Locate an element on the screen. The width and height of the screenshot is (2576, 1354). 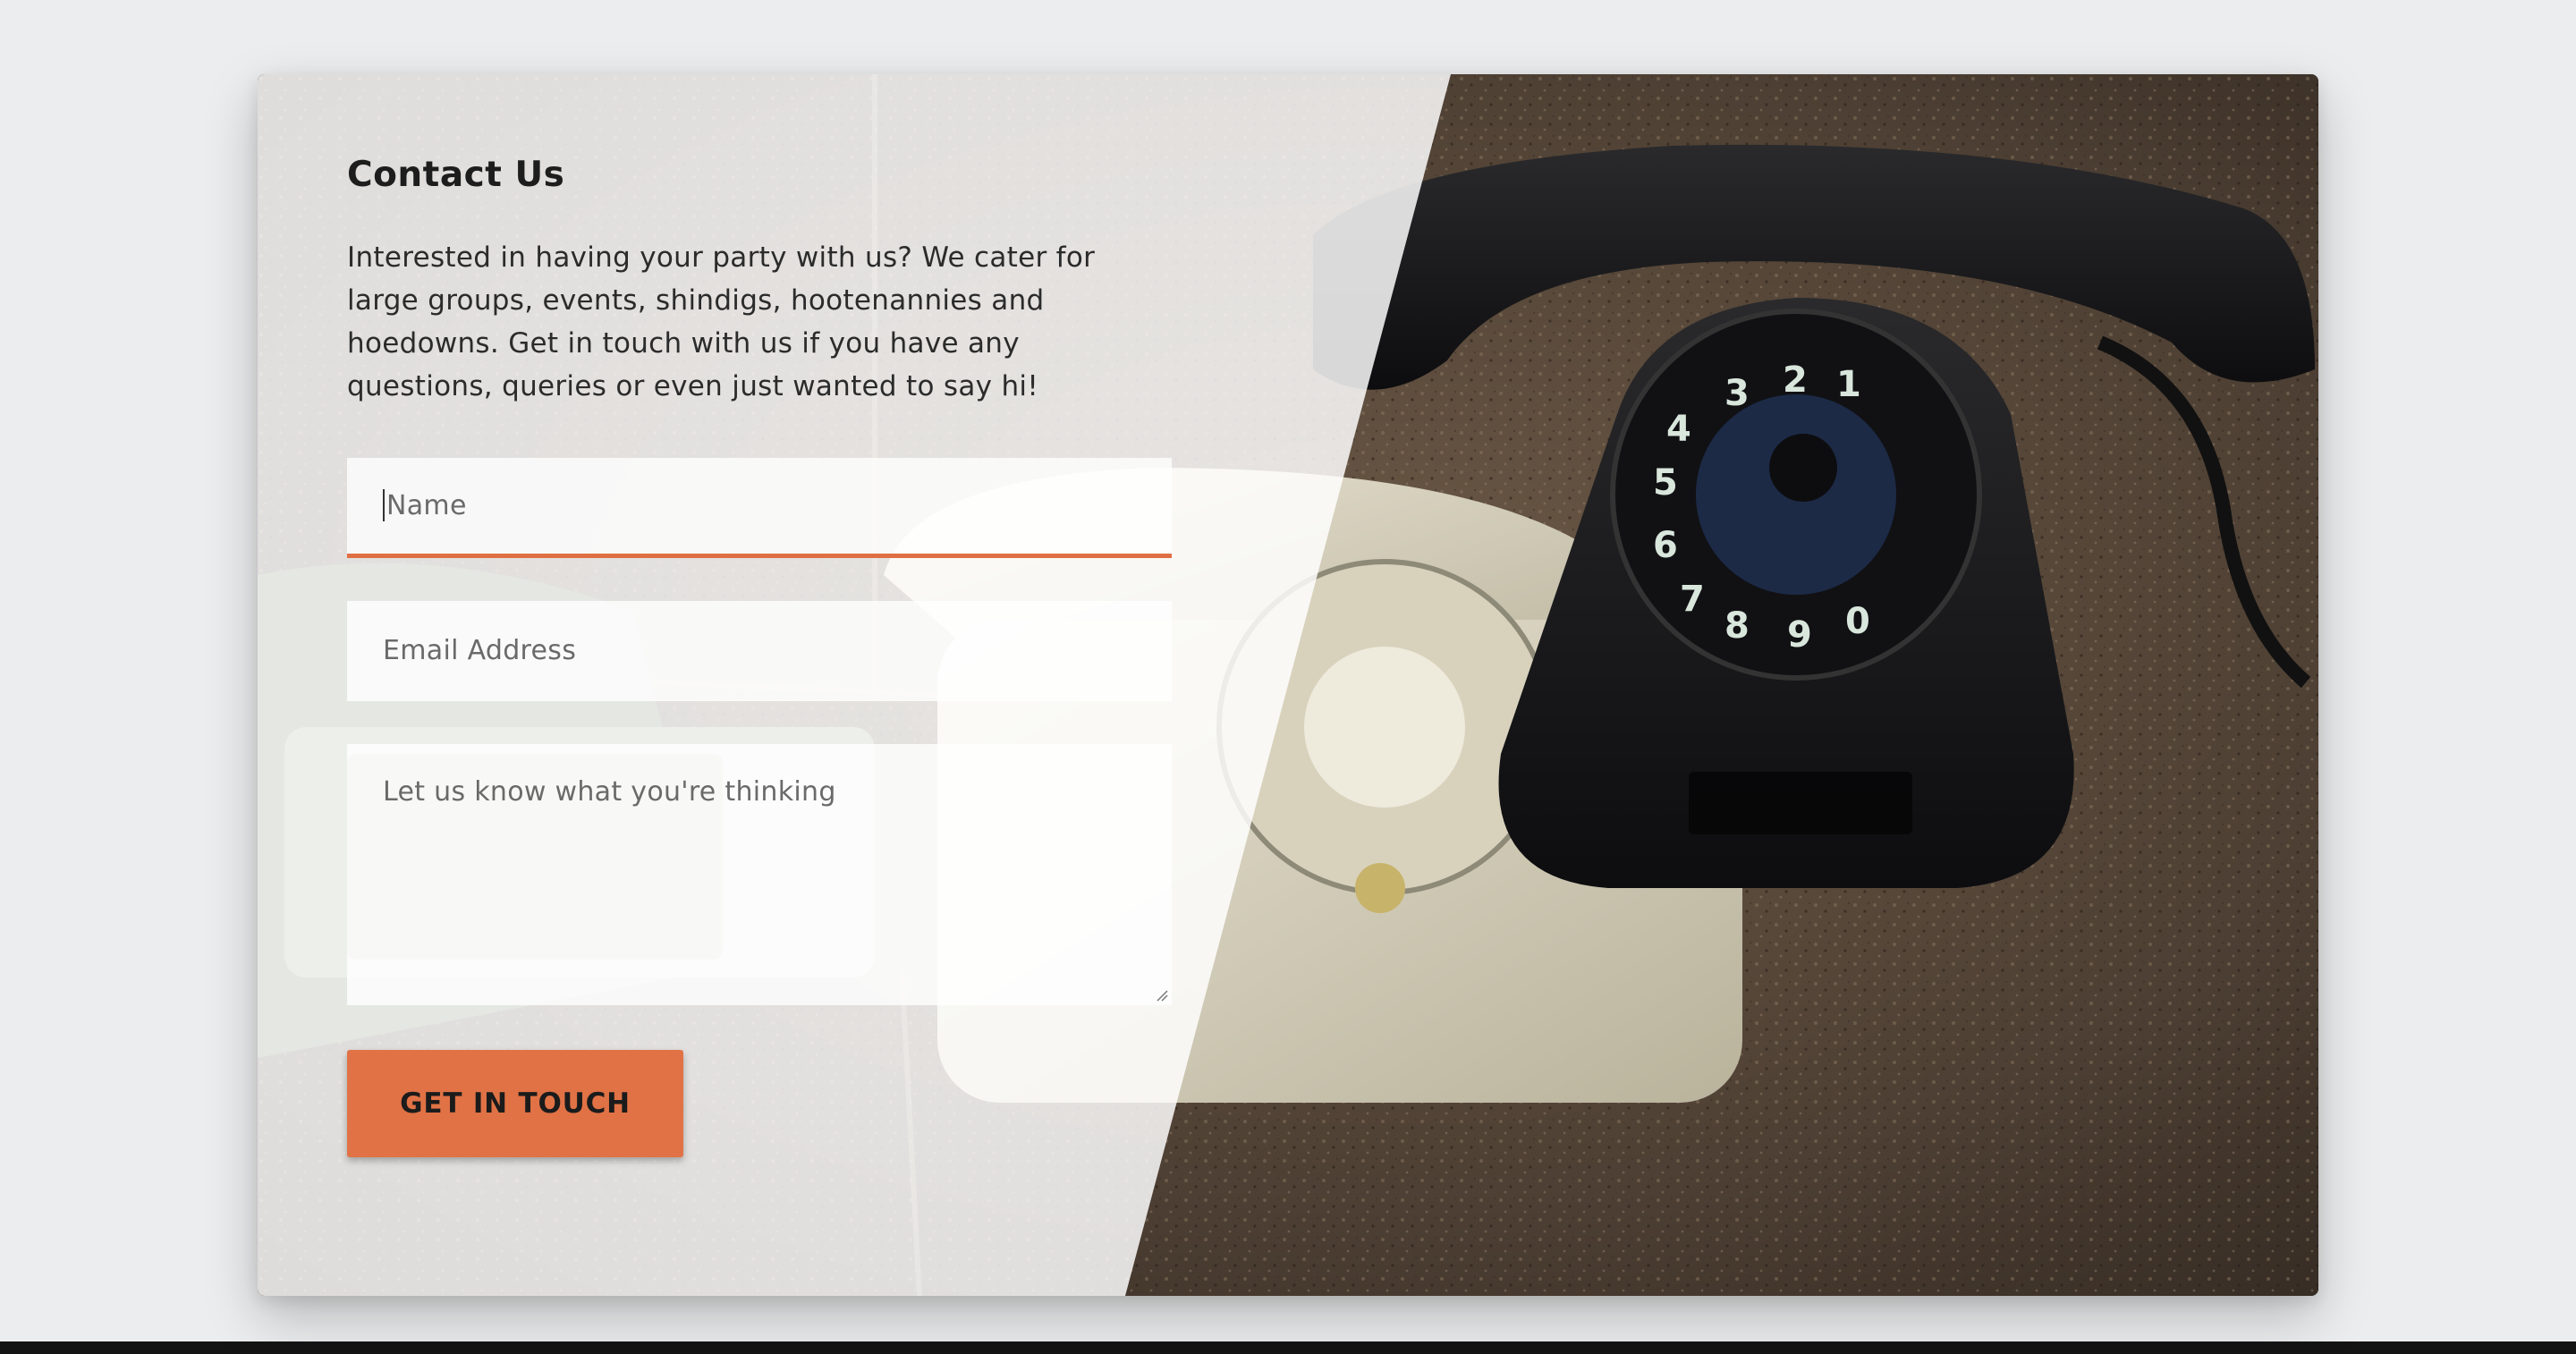
name-field: Name is located at coordinates (759, 508).